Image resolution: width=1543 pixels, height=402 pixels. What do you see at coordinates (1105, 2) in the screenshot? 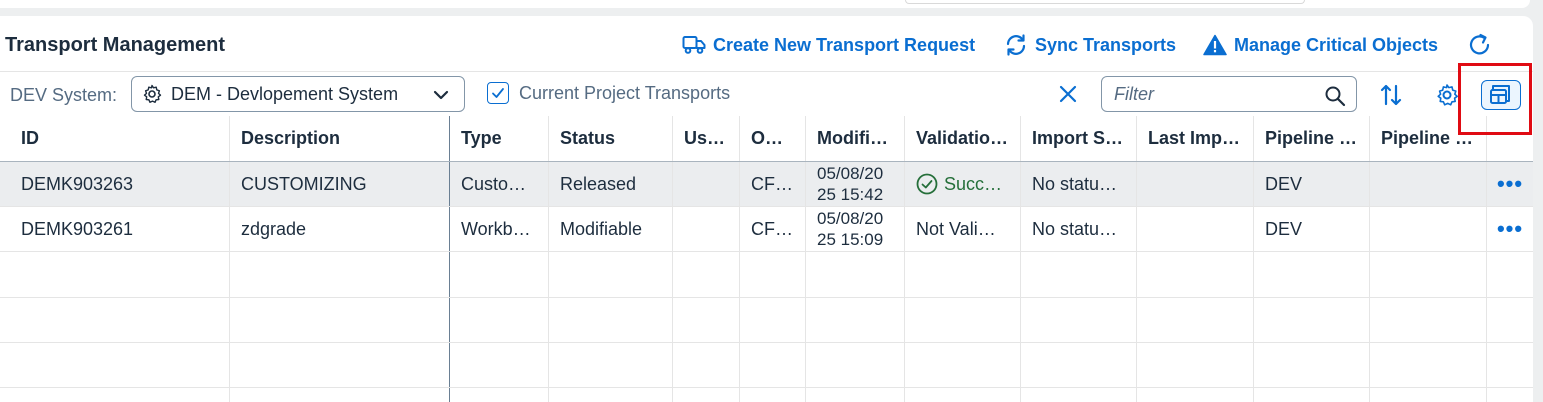
I see `popover-edge` at bounding box center [1105, 2].